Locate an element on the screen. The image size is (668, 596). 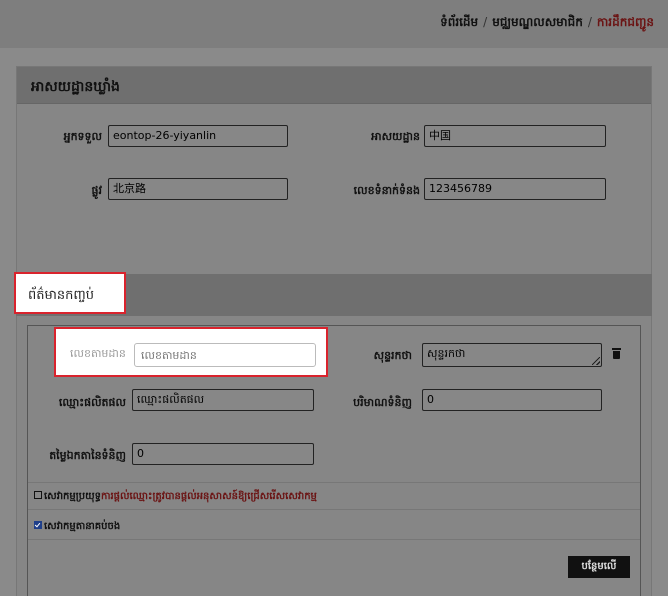
unit-price-field: 0 is located at coordinates (223, 454).